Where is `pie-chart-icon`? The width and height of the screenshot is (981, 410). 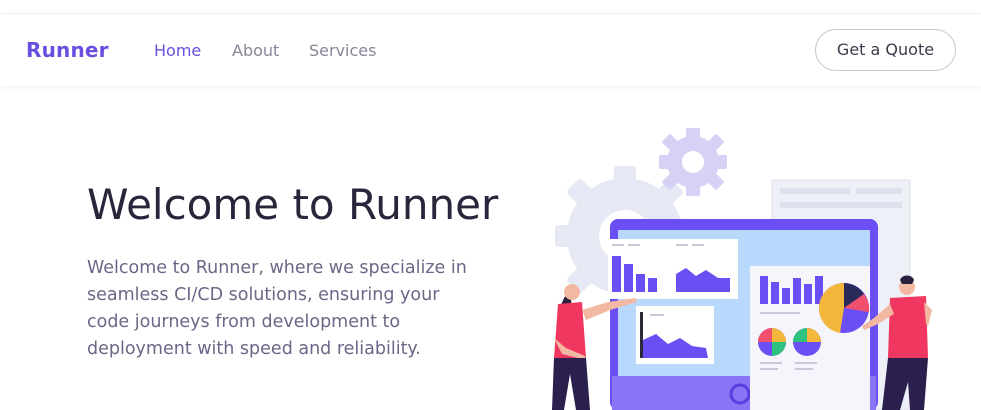
pie-chart-icon is located at coordinates (844, 308).